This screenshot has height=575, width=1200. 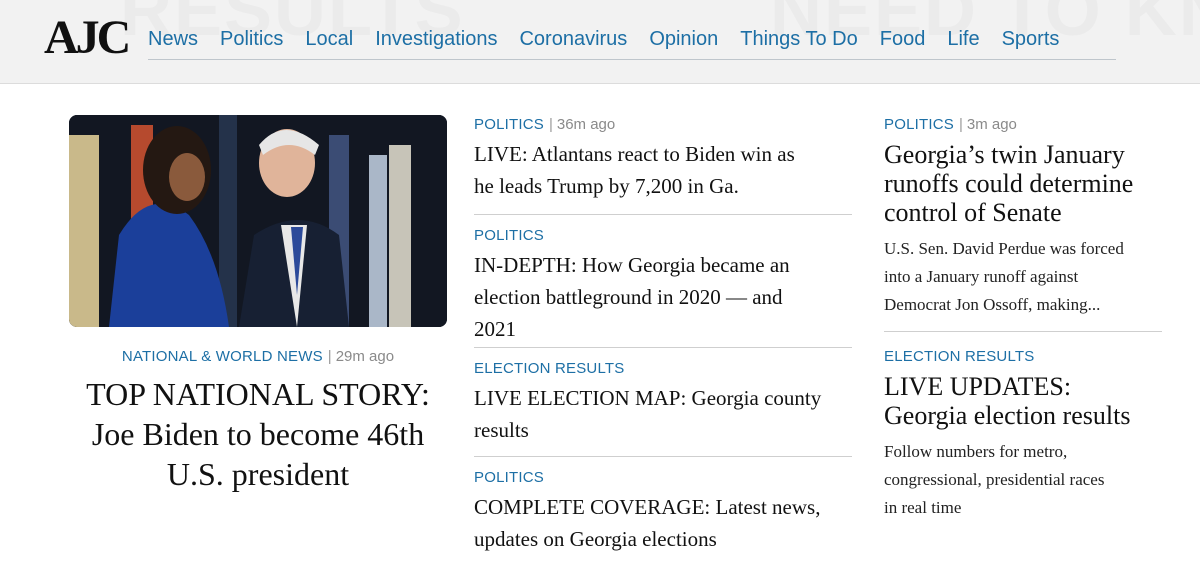 What do you see at coordinates (258, 394) in the screenshot?
I see `headline-line: TOP NATIONAL STORY:` at bounding box center [258, 394].